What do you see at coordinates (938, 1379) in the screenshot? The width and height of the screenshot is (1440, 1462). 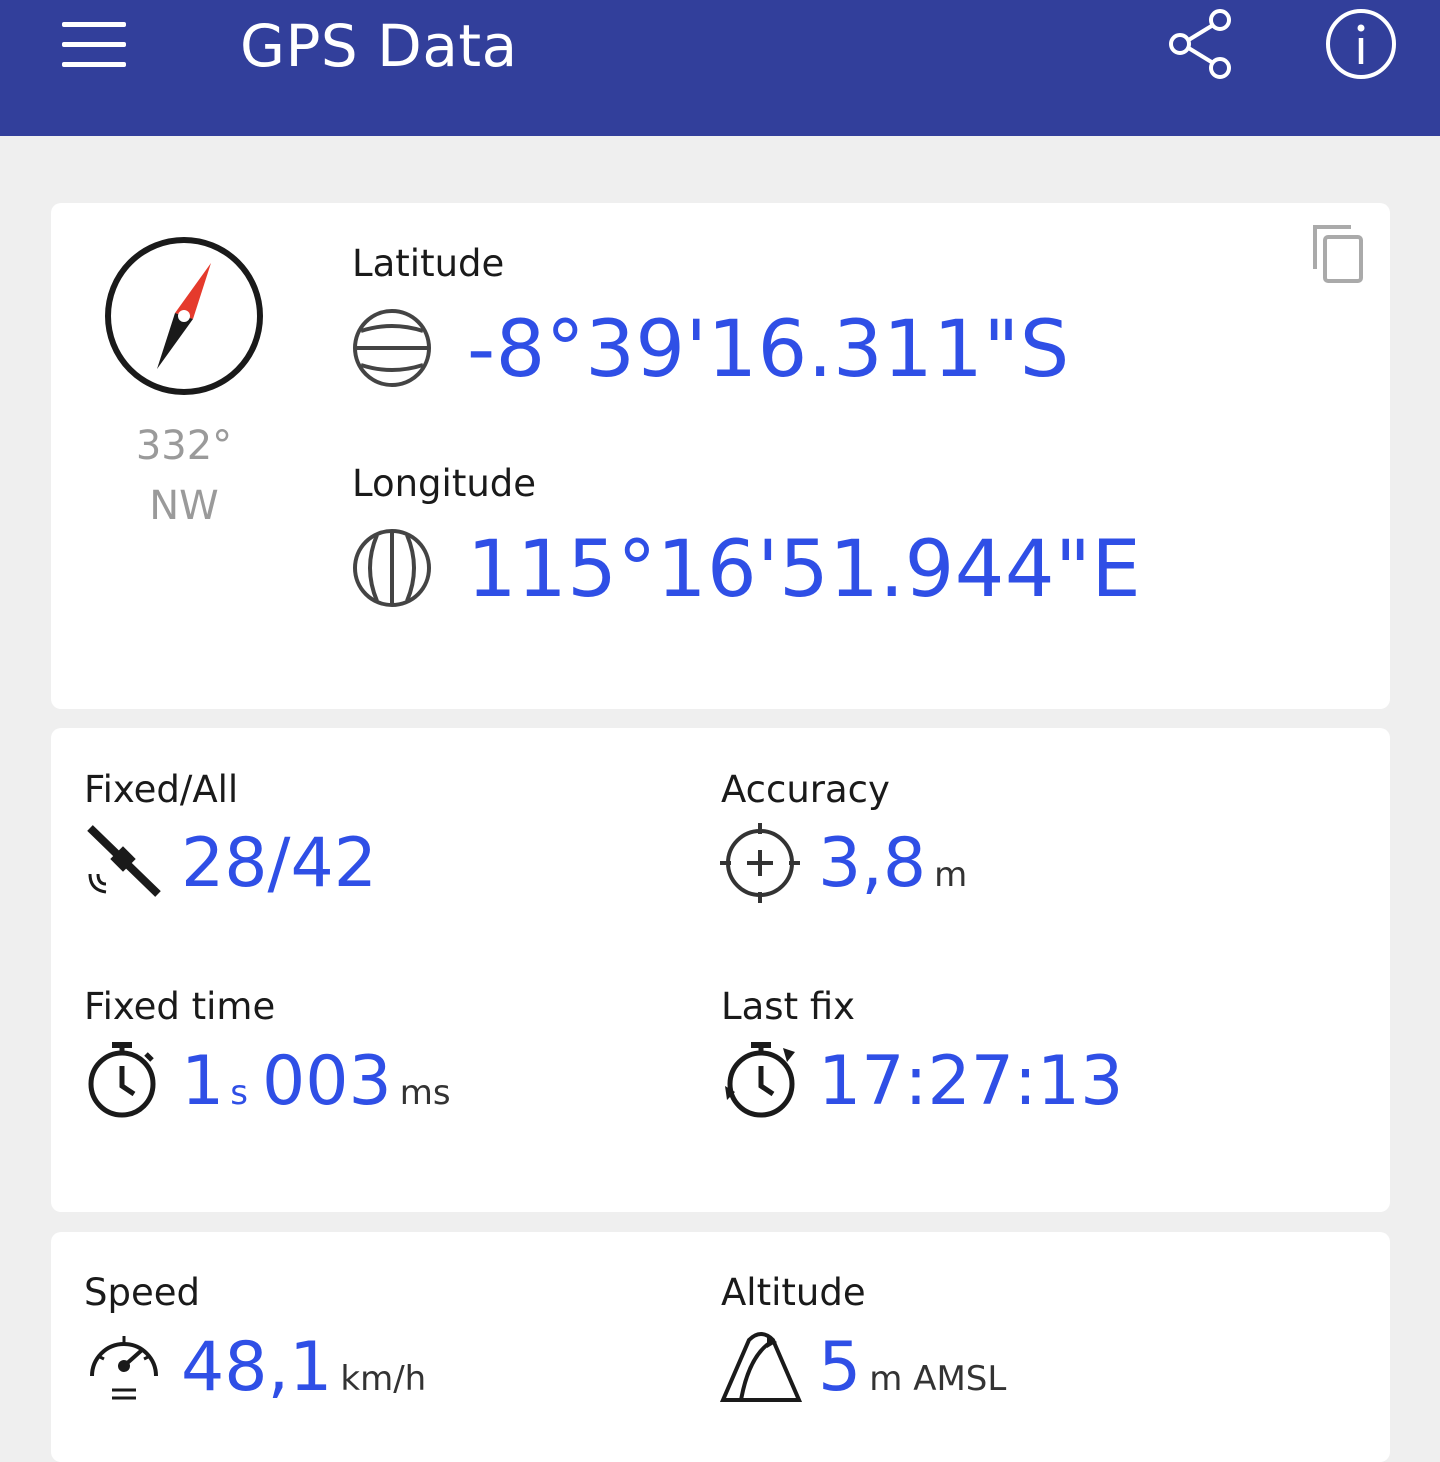 I see `altitude-unit: m AMSL` at bounding box center [938, 1379].